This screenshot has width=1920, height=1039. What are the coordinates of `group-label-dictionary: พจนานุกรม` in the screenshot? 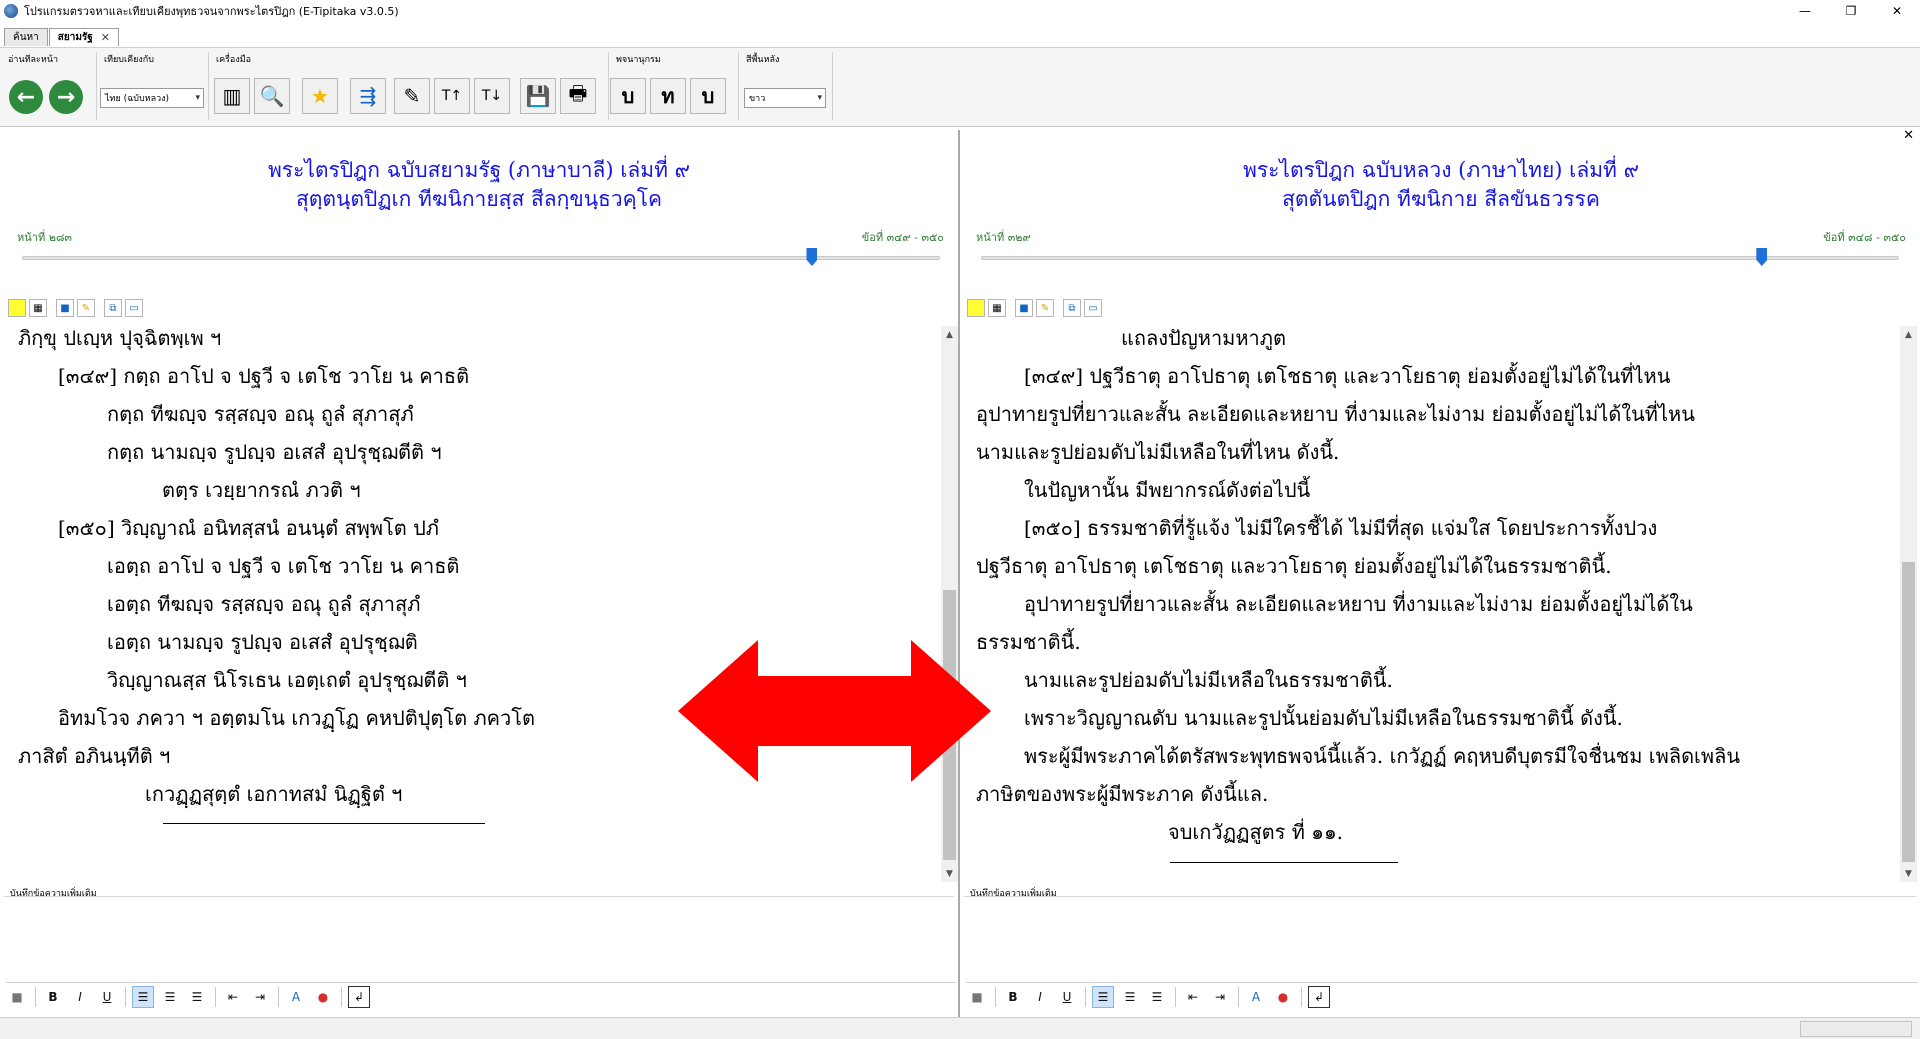 It's located at (638, 60).